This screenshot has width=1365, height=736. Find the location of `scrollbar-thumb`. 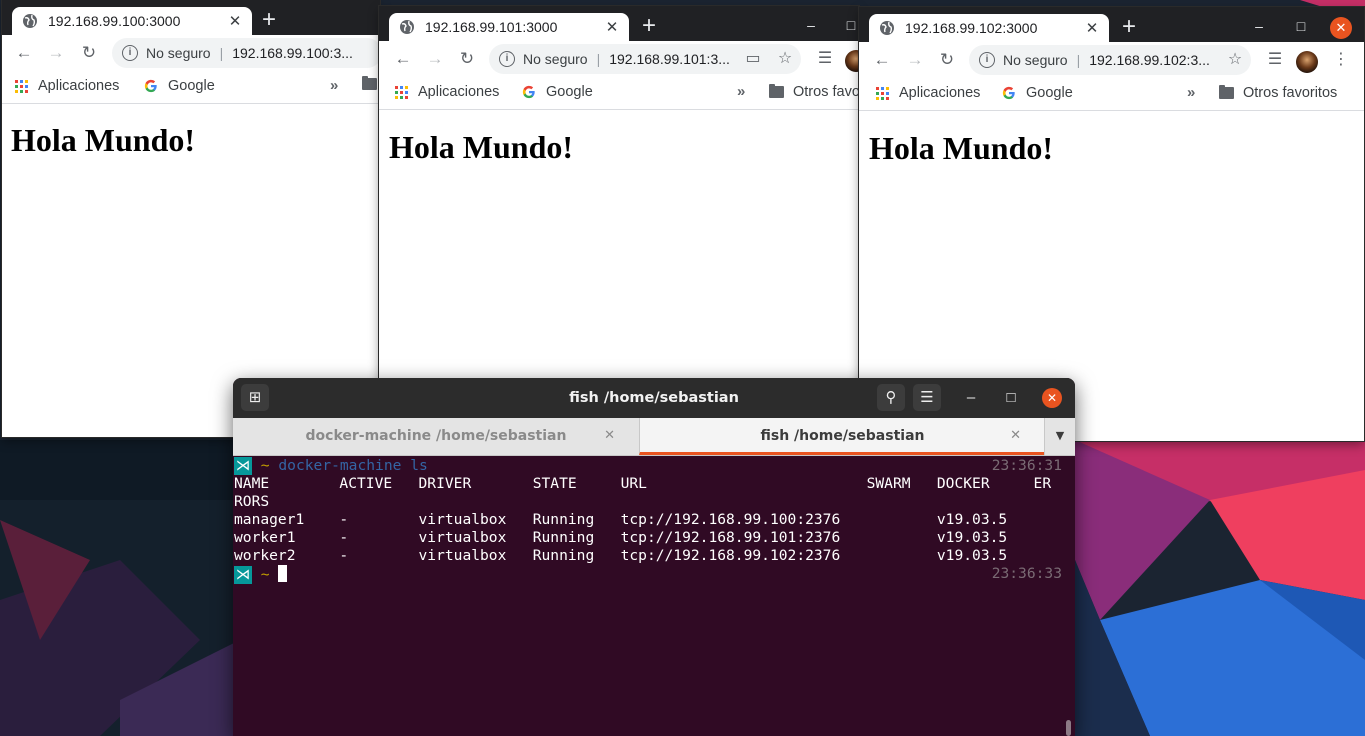

scrollbar-thumb is located at coordinates (1068, 728).